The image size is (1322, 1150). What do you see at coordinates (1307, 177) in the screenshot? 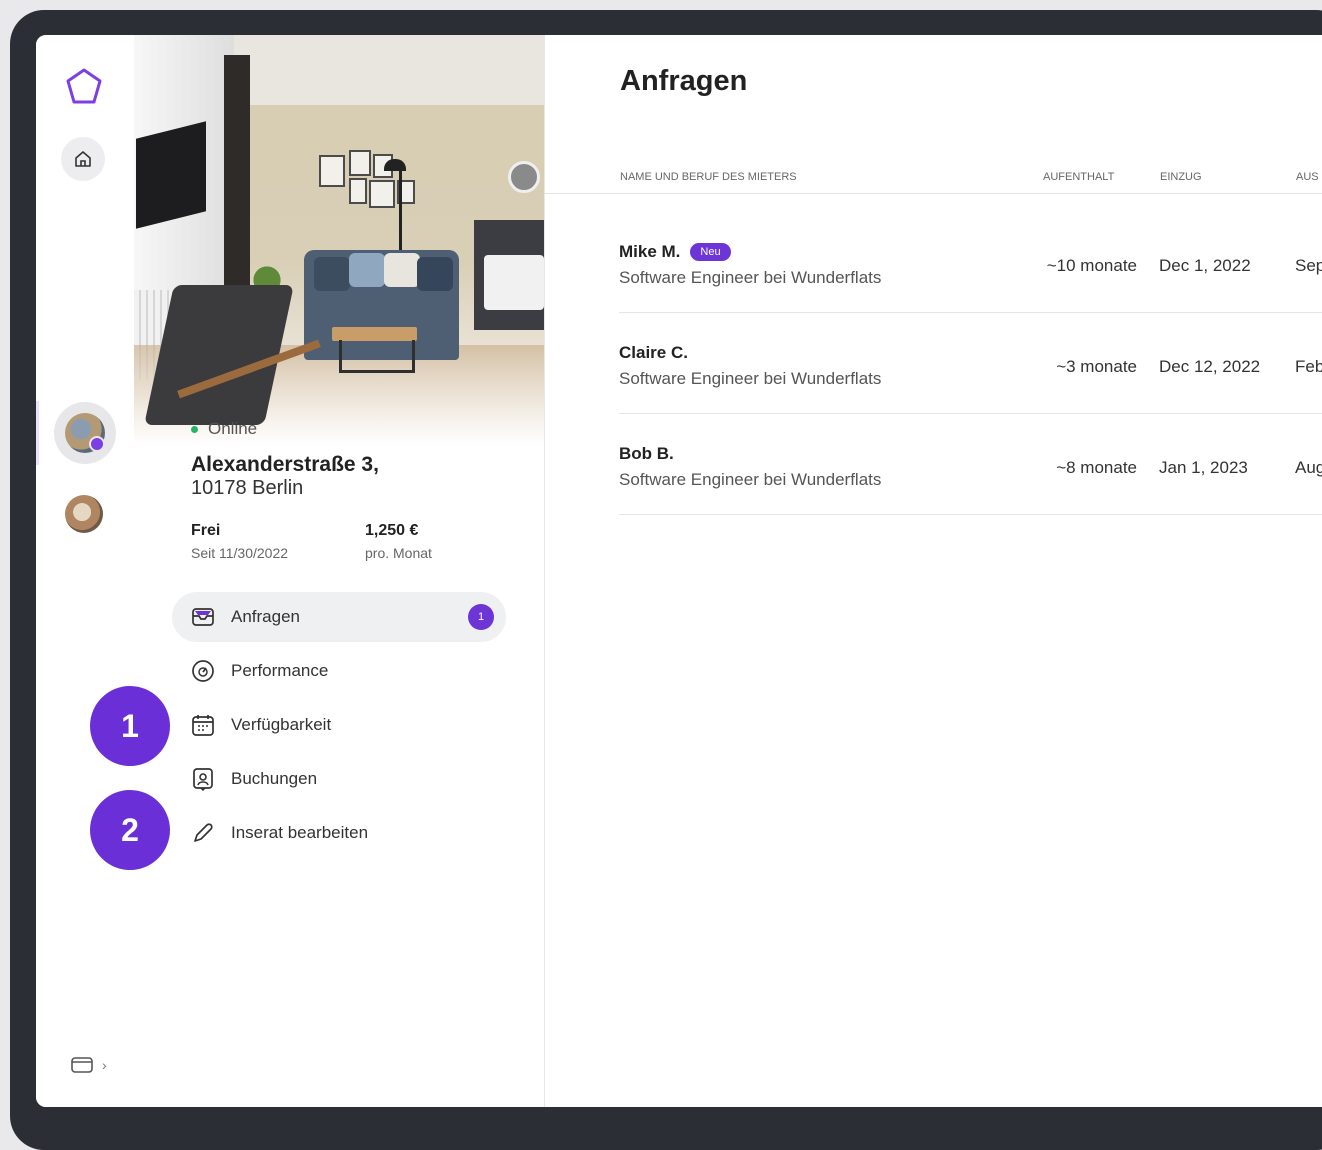
I see `column-header-move-out: AUS` at bounding box center [1307, 177].